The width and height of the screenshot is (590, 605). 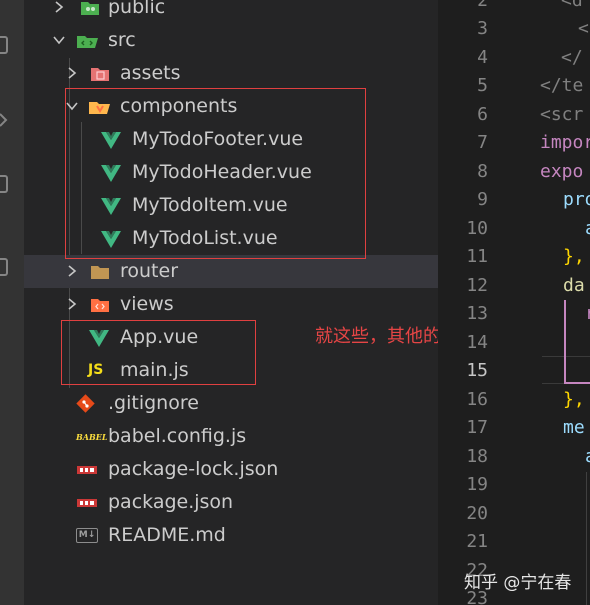 What do you see at coordinates (572, 57) in the screenshot?
I see `code-token: </` at bounding box center [572, 57].